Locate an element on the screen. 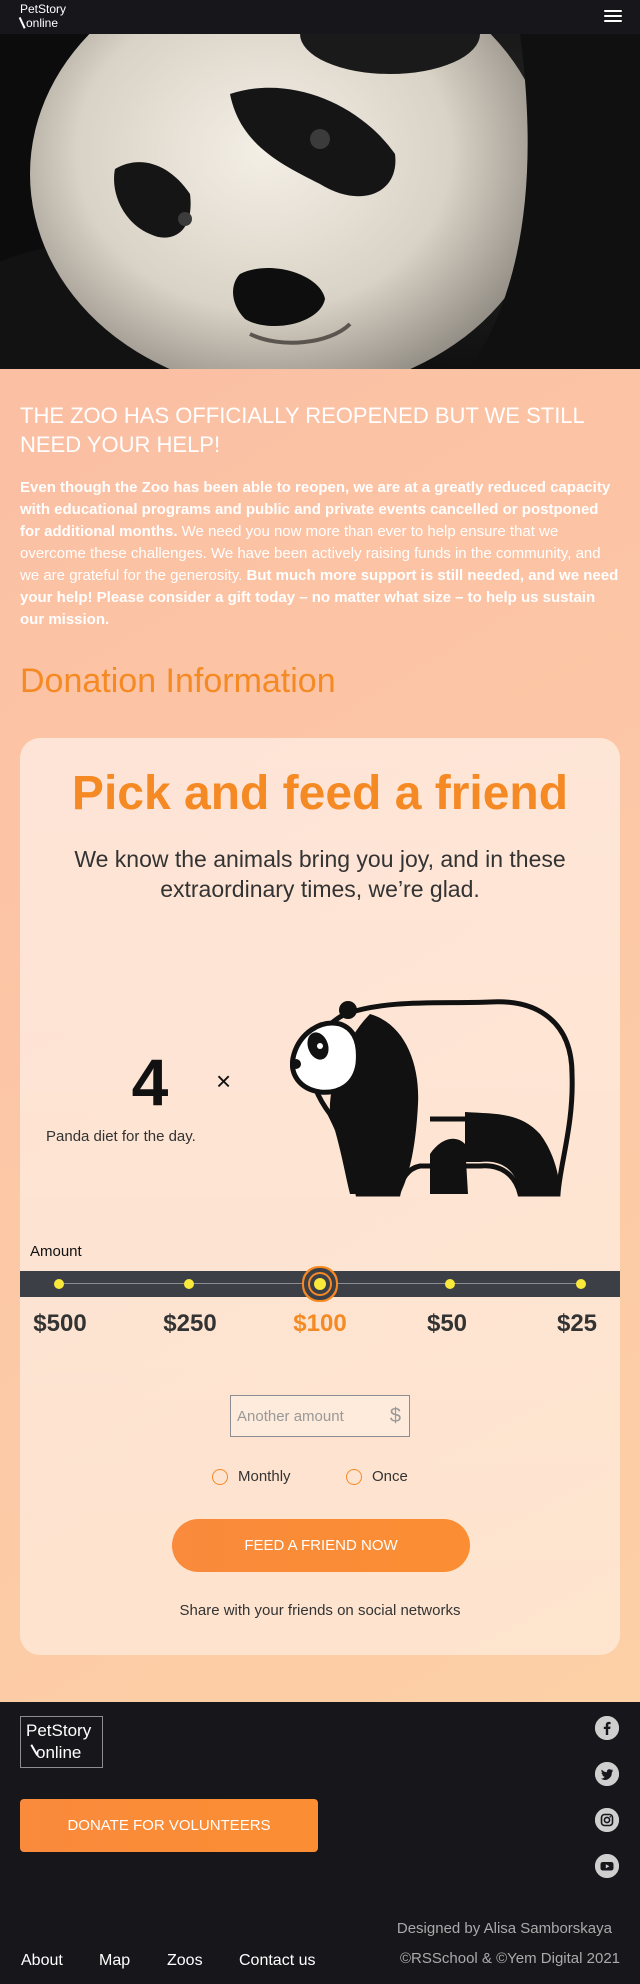 Image resolution: width=640 pixels, height=1984 pixels. burger-menu-icon is located at coordinates (613, 17).